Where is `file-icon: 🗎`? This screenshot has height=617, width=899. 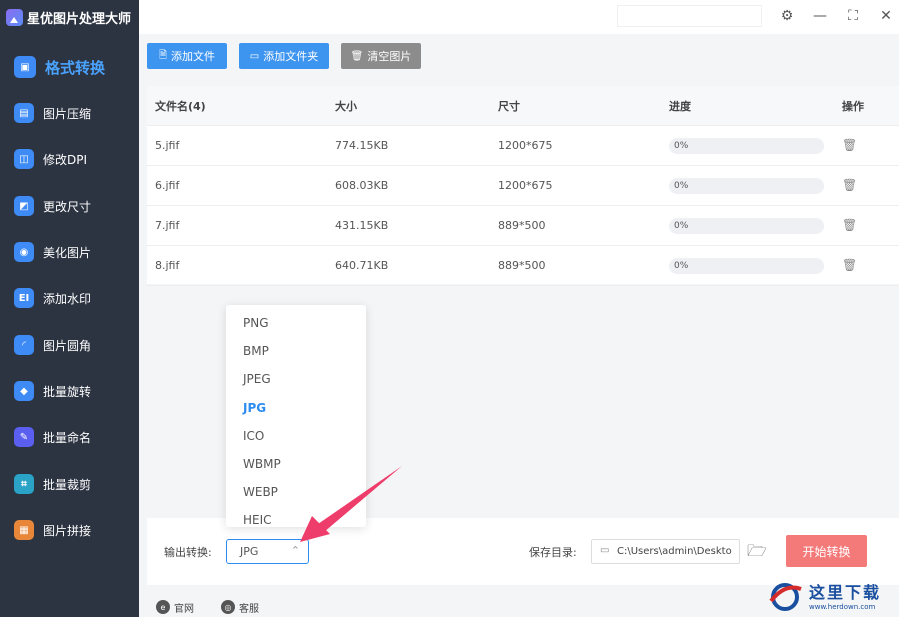 file-icon: 🗎 is located at coordinates (163, 55).